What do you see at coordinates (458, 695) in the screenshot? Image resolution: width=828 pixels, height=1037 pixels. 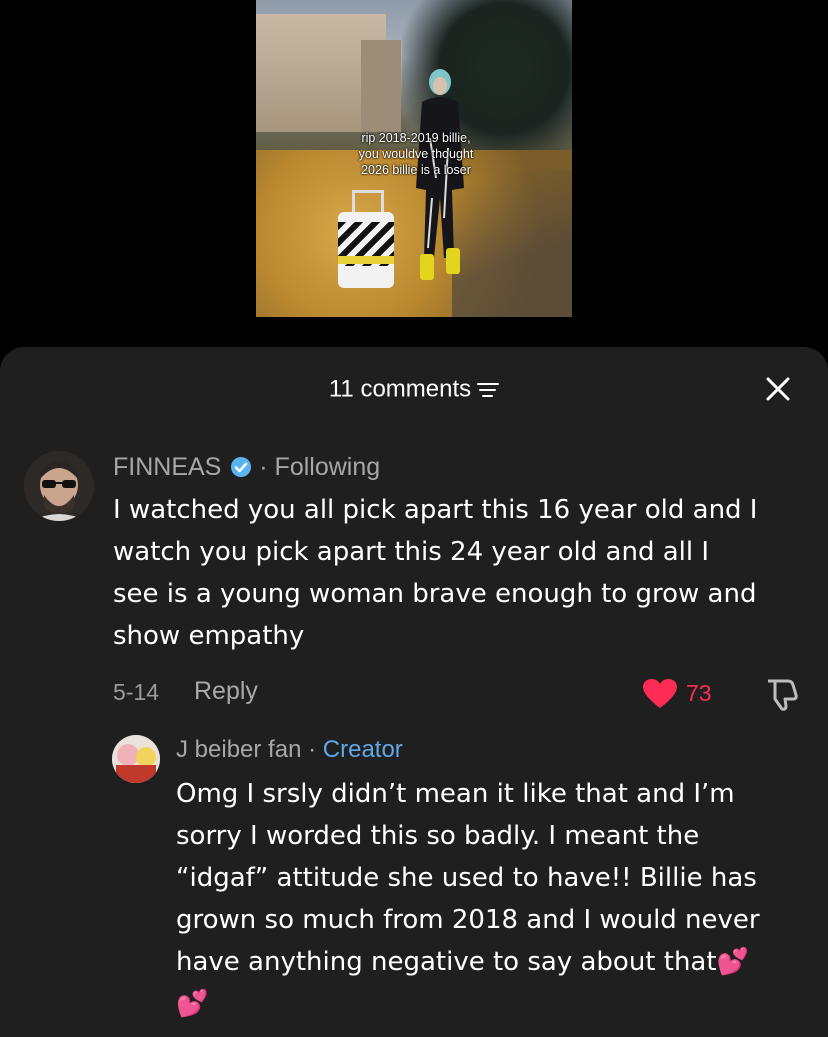 I see `comment-meta-row: 5-14 Reply 73` at bounding box center [458, 695].